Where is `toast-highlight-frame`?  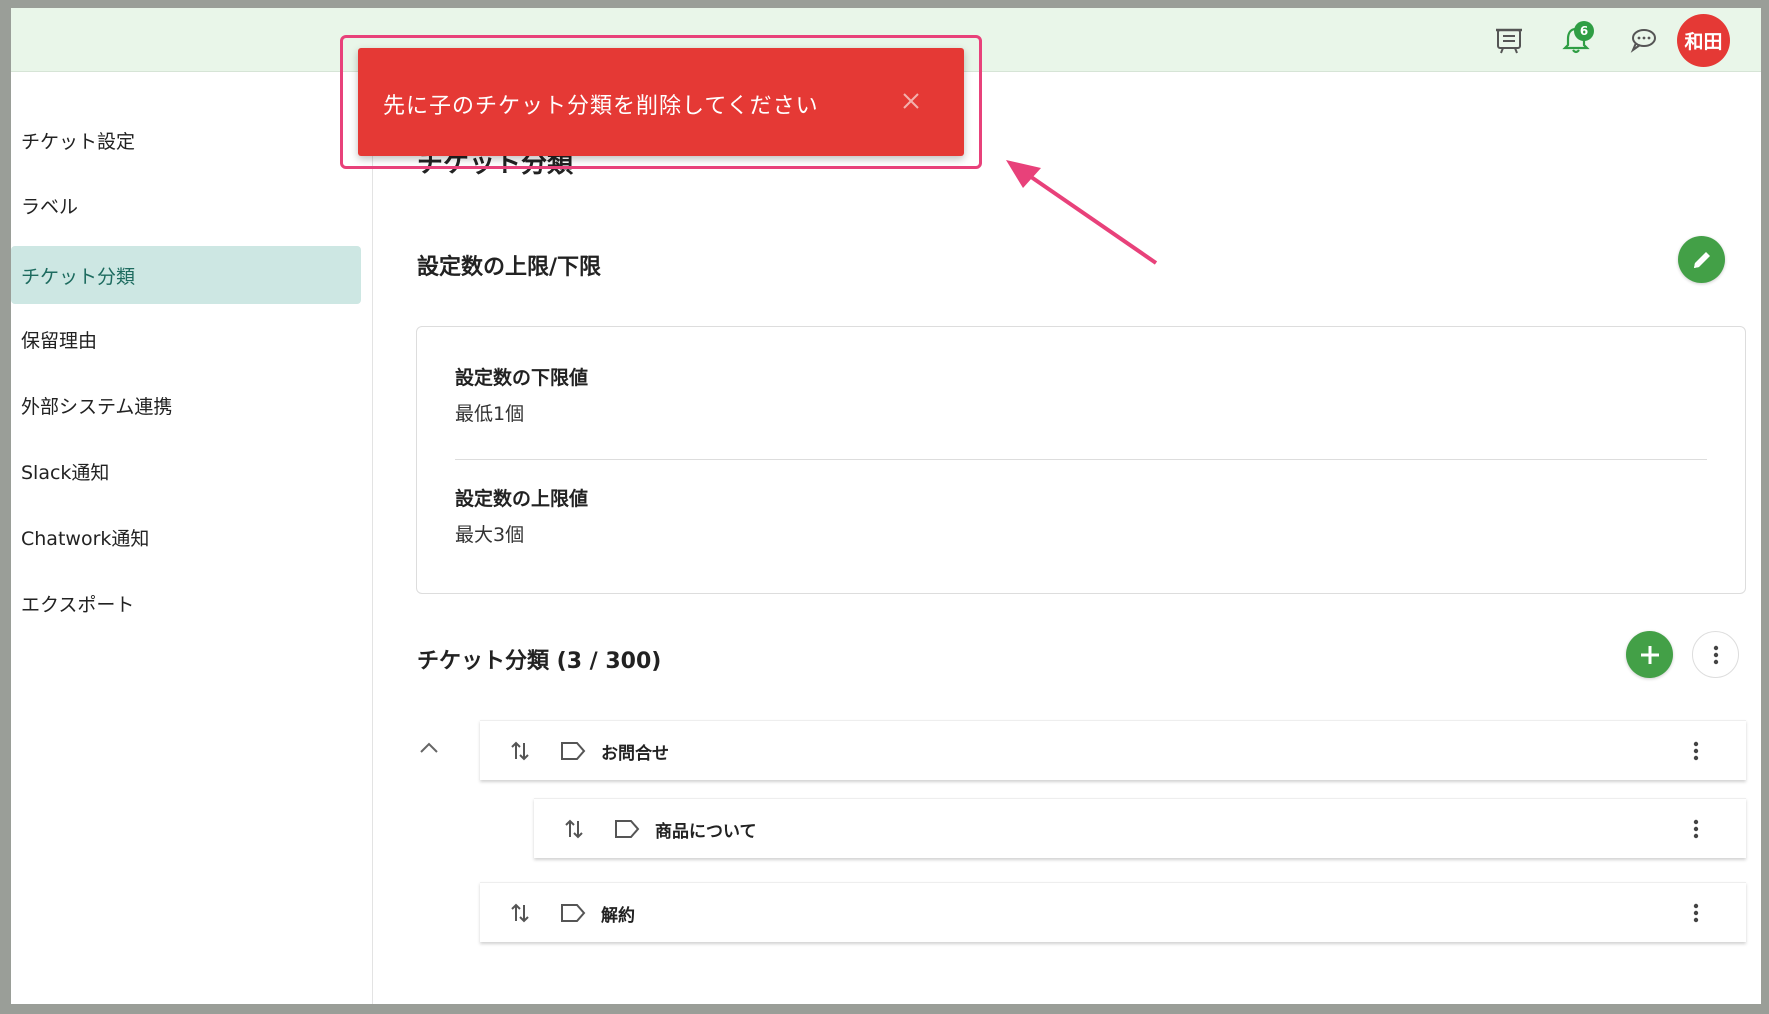 toast-highlight-frame is located at coordinates (661, 102).